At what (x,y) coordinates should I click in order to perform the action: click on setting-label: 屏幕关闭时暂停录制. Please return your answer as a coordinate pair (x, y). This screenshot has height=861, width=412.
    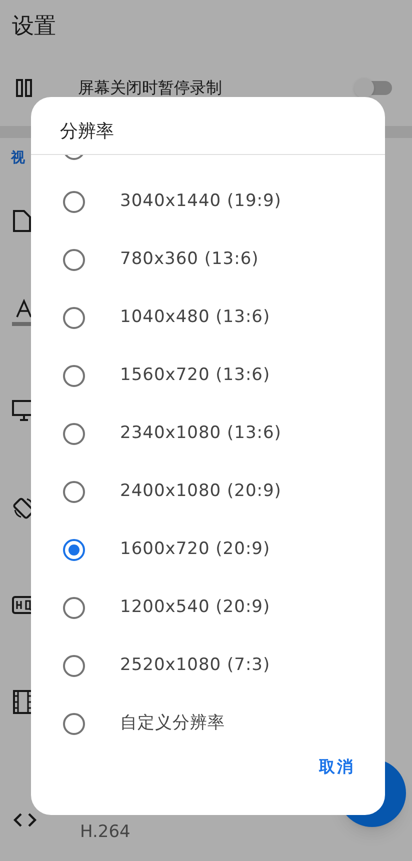
    Looking at the image, I should click on (150, 88).